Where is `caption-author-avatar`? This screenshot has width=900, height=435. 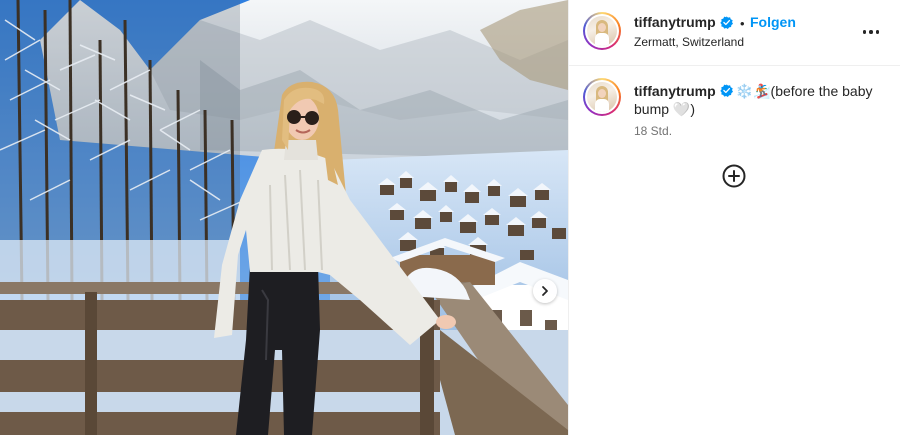
caption-author-avatar is located at coordinates (602, 97).